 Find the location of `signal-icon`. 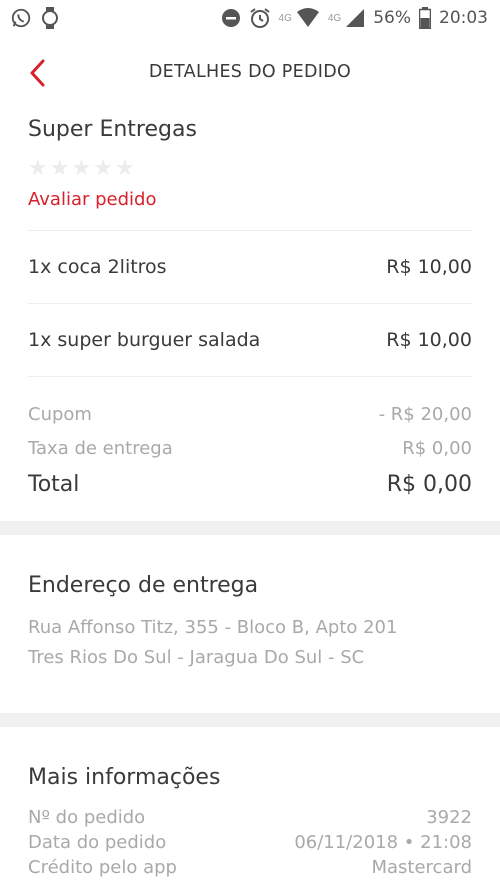

signal-icon is located at coordinates (355, 18).